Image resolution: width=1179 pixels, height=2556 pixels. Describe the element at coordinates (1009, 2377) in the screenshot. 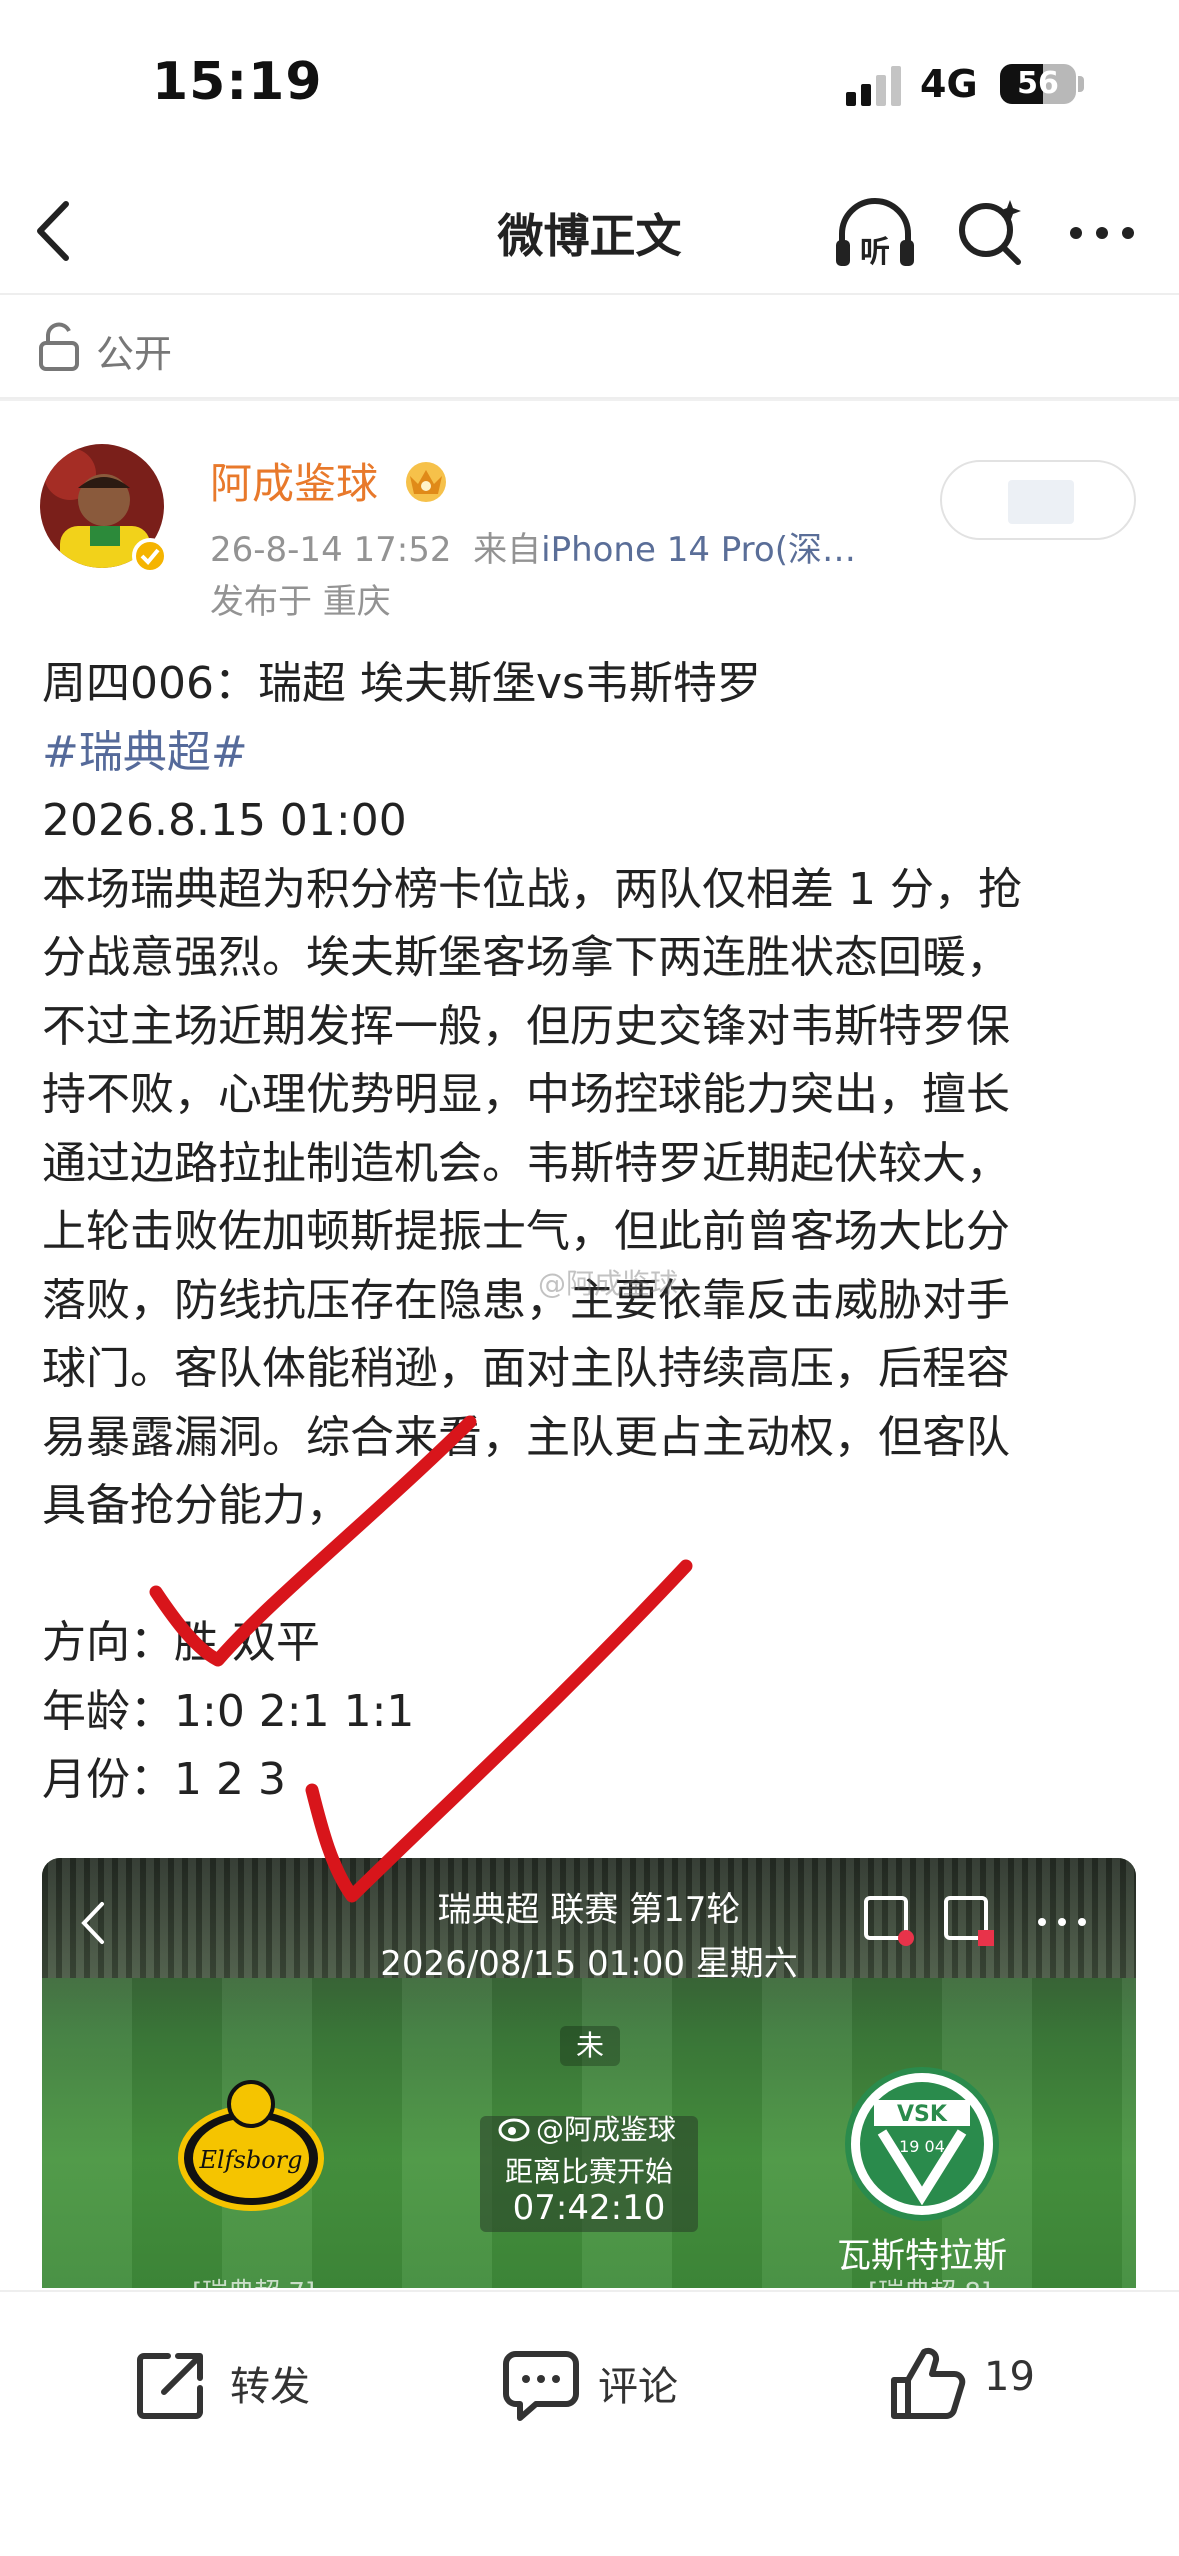

I see `like-count: 19` at that location.